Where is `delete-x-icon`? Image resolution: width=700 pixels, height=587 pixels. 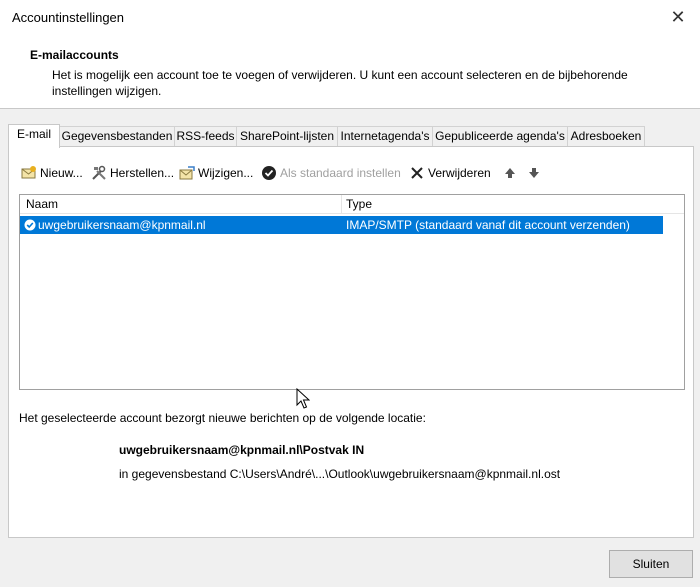 delete-x-icon is located at coordinates (417, 173).